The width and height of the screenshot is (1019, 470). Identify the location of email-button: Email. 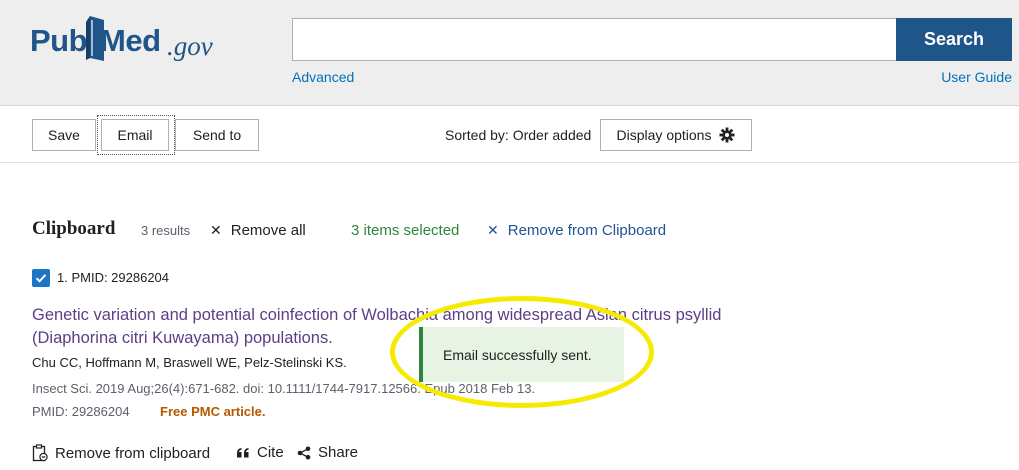
(135, 135).